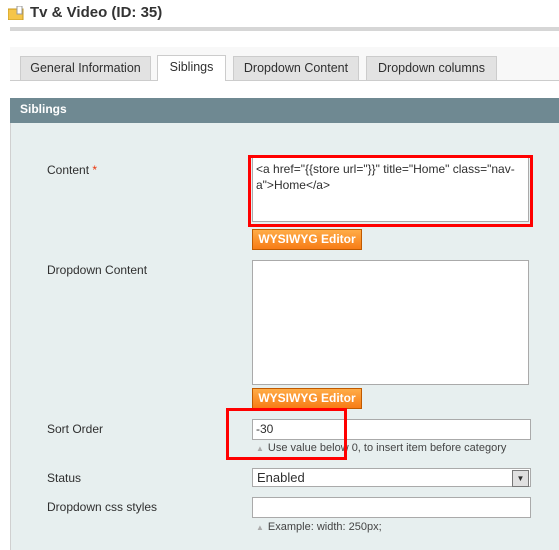 This screenshot has width=559, height=550. Describe the element at coordinates (96, 12) in the screenshot. I see `page-title: Tv & Video (ID: 35)` at that location.